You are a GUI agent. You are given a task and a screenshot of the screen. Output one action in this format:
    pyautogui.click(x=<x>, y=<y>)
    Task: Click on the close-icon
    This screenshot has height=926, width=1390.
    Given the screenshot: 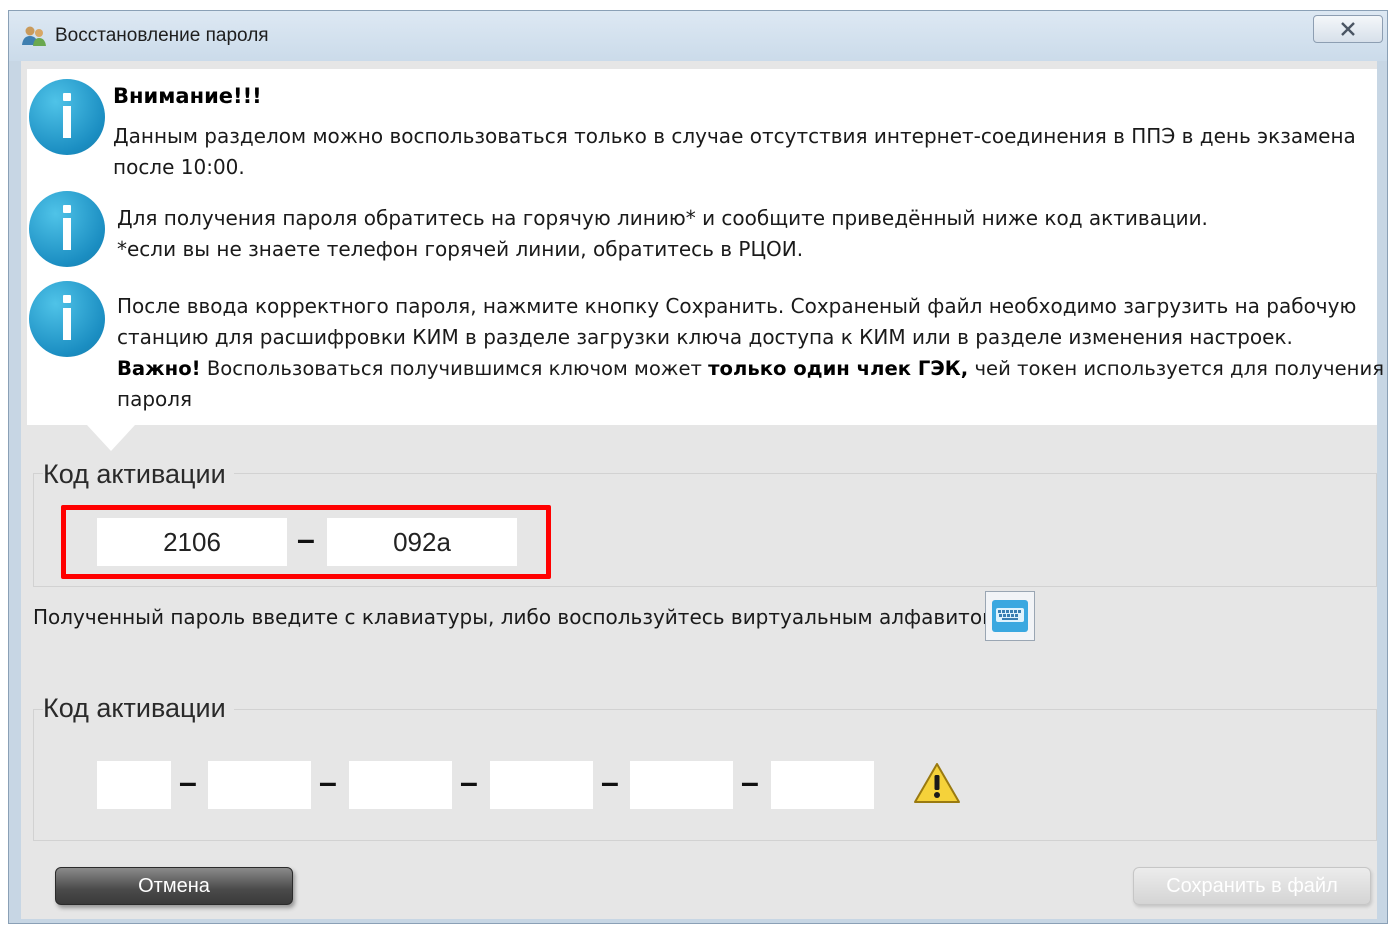 What is the action you would take?
    pyautogui.click(x=1348, y=29)
    